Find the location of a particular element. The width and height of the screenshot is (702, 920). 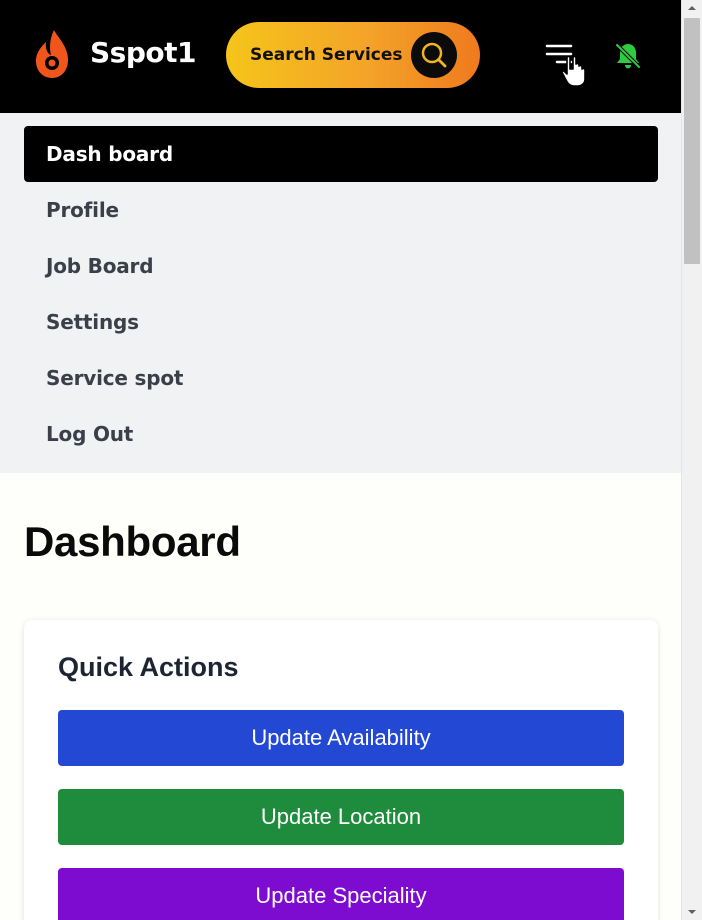

search-label: Search Services is located at coordinates (326, 55).